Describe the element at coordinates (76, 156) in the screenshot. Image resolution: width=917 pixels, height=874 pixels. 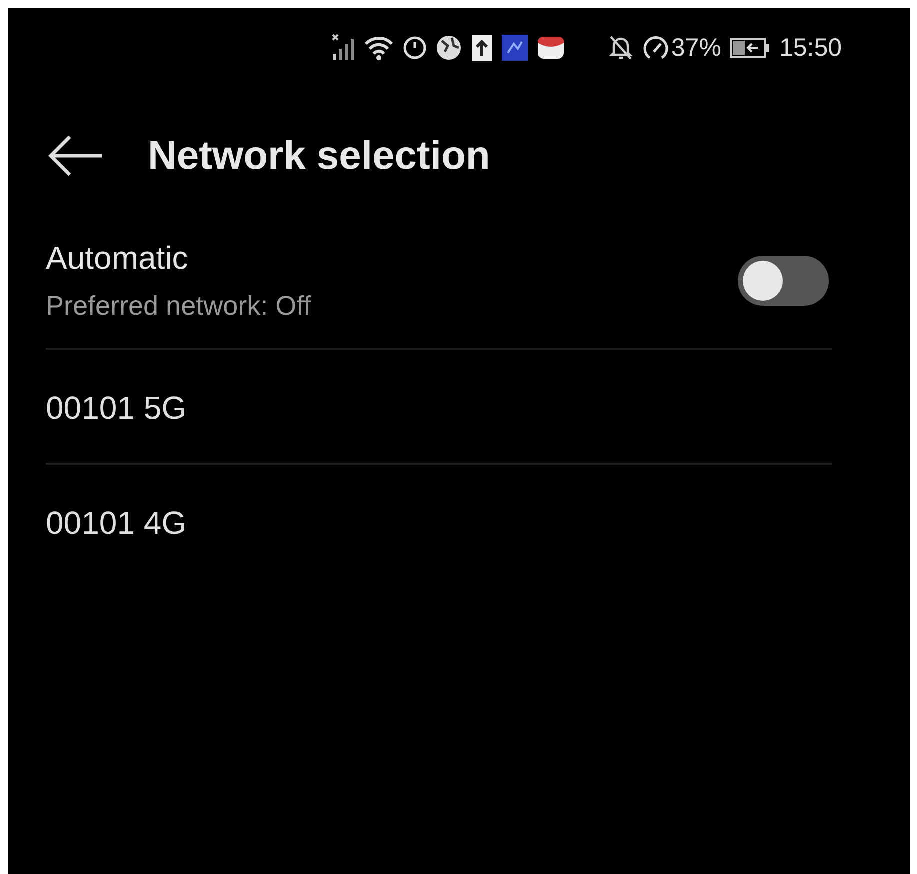
I see `back-arrow-icon` at that location.